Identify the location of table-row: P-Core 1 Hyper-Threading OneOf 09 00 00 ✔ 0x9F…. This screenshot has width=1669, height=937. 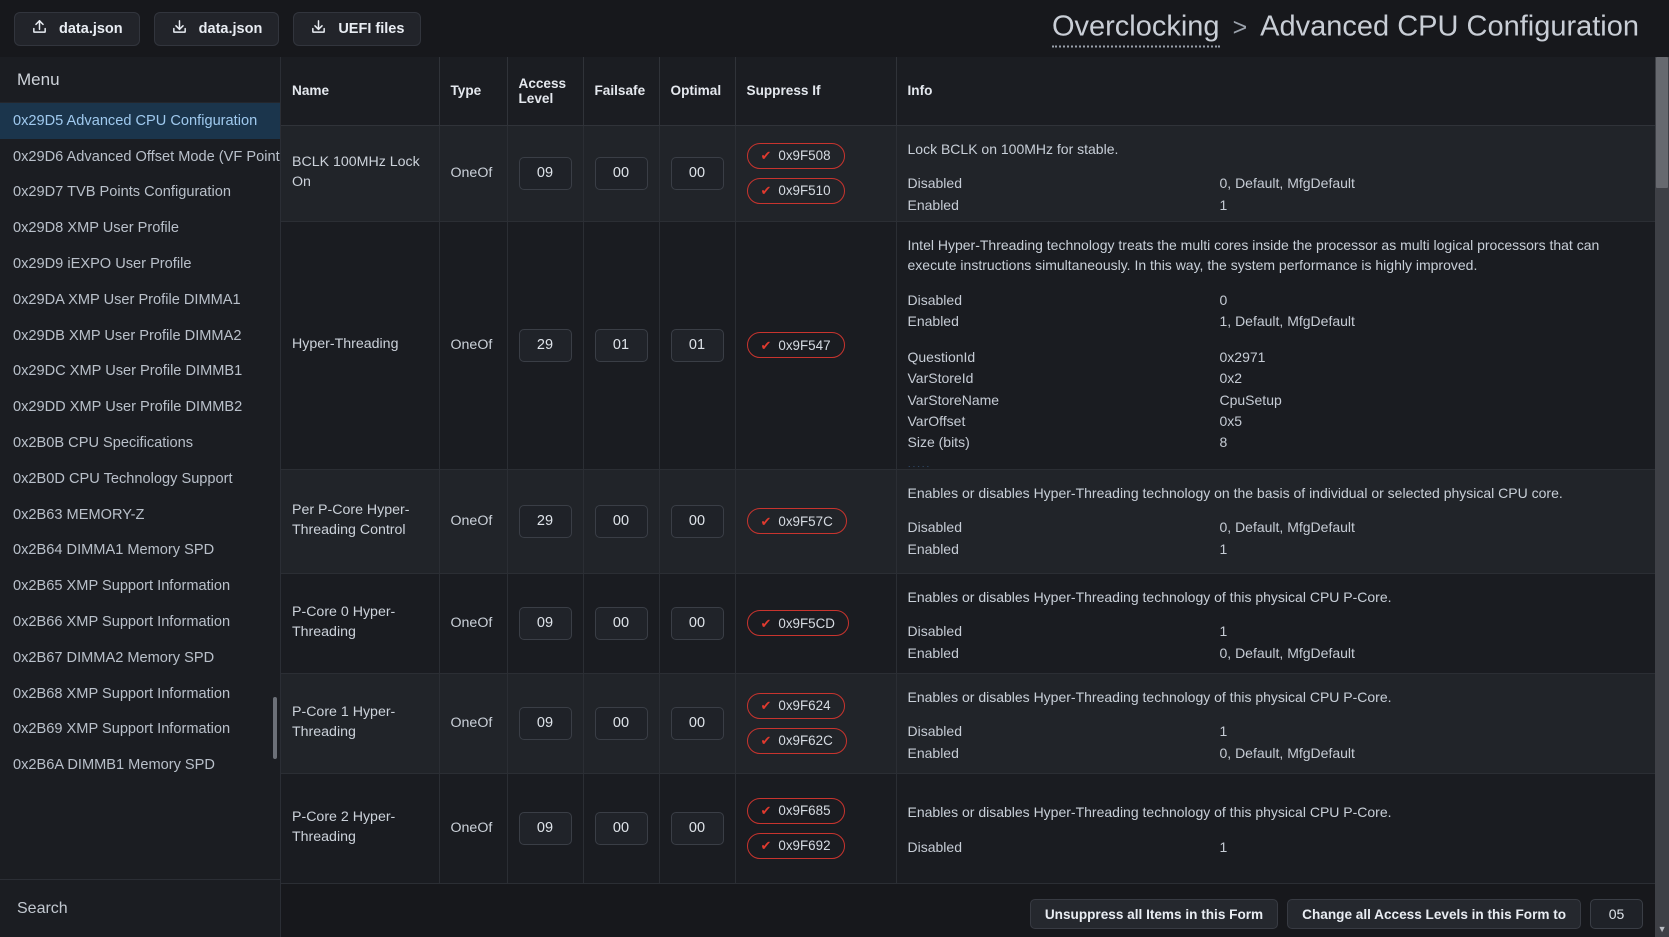
(968, 723).